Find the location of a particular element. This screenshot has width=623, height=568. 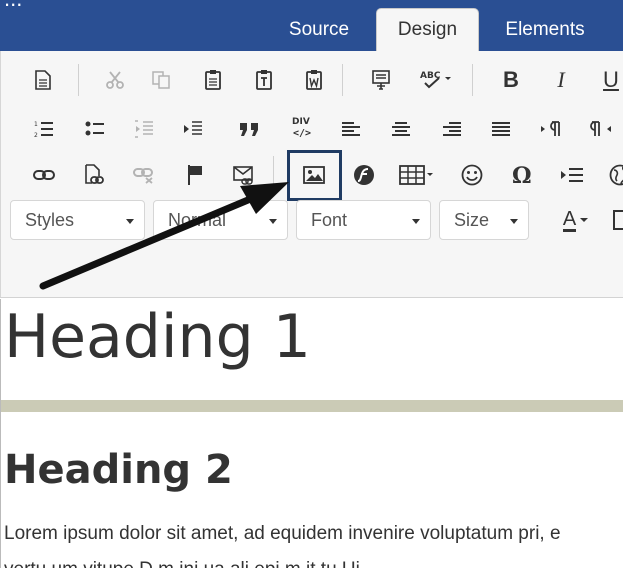

document-link-icon is located at coordinates (94, 175).